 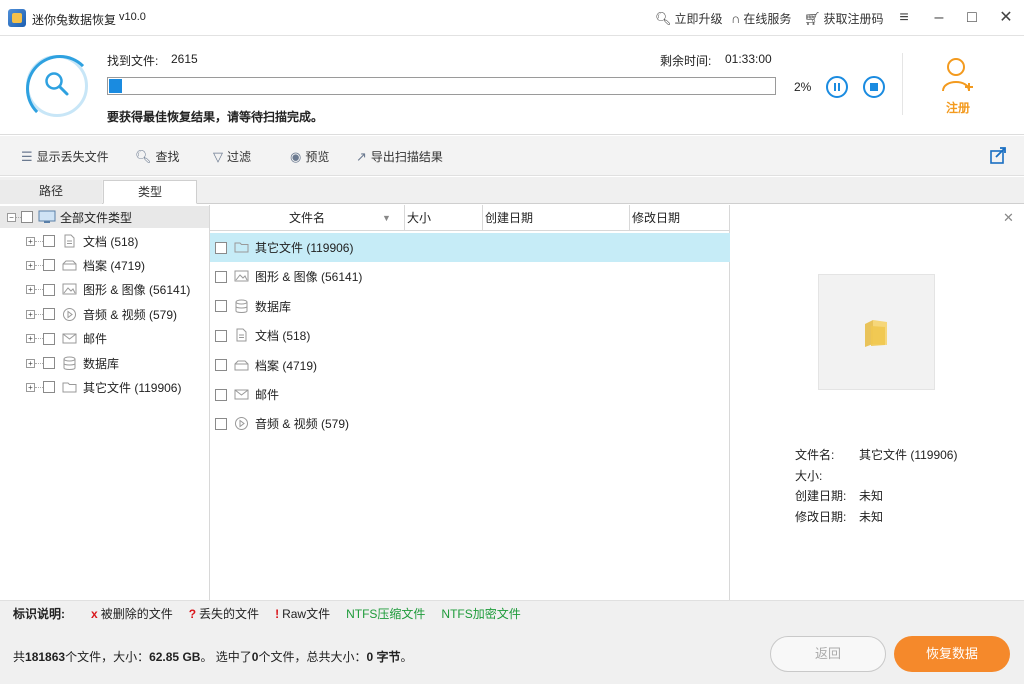 What do you see at coordinates (470, 365) in the screenshot?
I see `list-item: 档案 (4719)` at bounding box center [470, 365].